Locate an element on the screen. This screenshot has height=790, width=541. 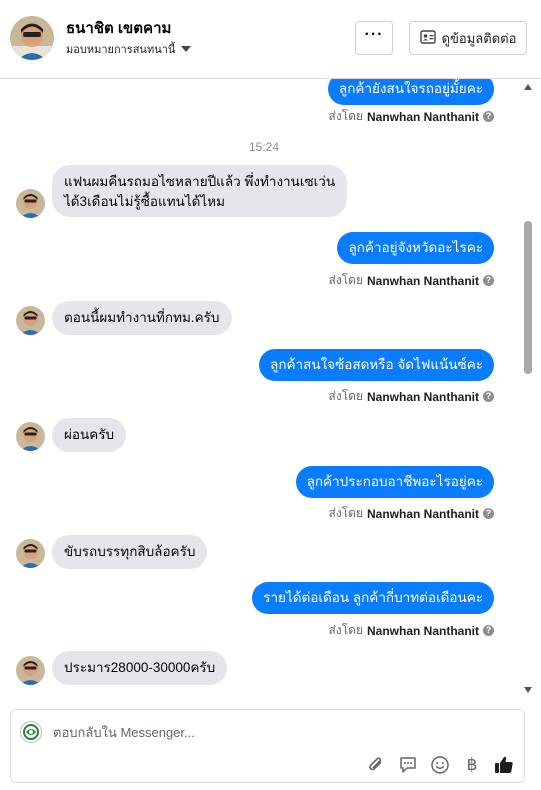
caret-down-icon is located at coordinates (186, 49).